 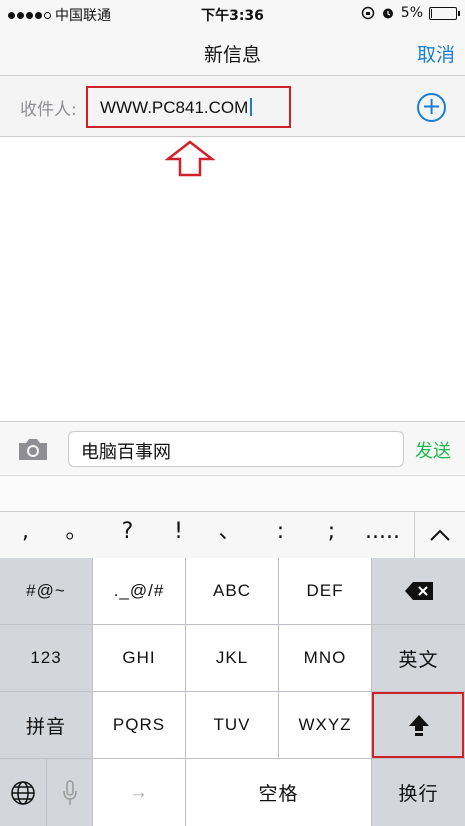 I want to click on punct-key: 、, so click(x=229, y=535).